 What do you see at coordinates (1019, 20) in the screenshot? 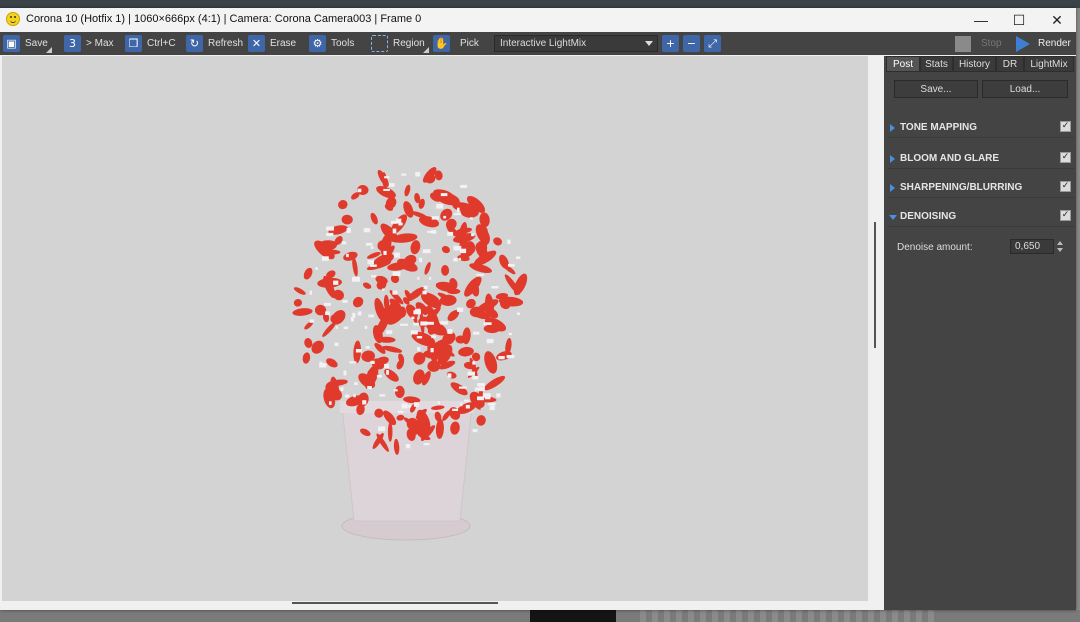
I see `maximize-button: ☐` at bounding box center [1019, 20].